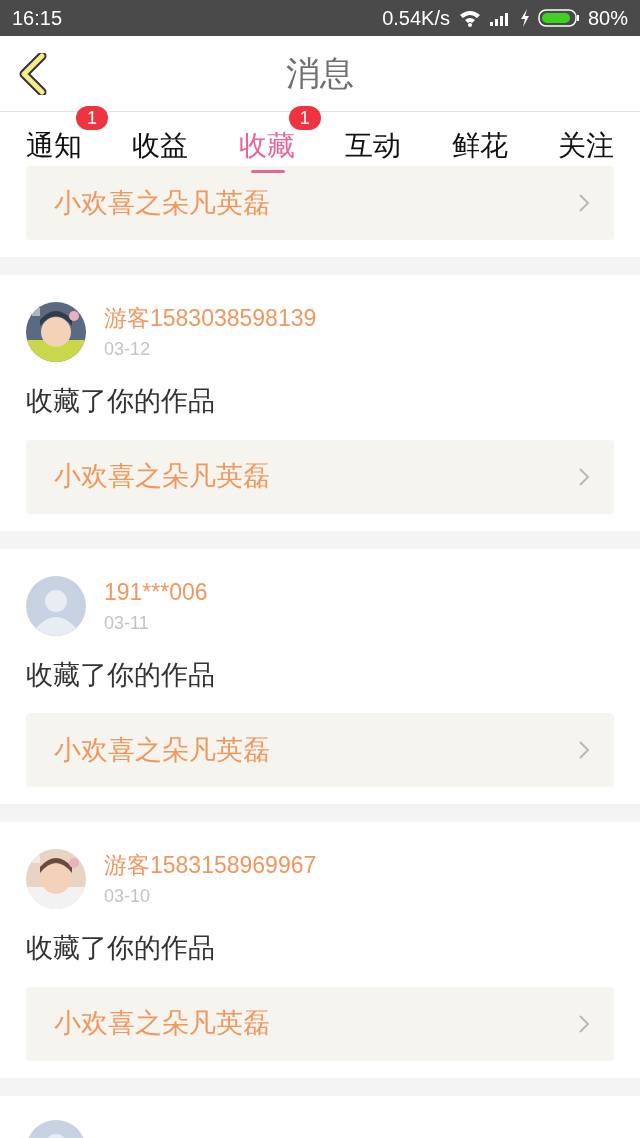 This screenshot has height=1138, width=640. What do you see at coordinates (607, 18) in the screenshot?
I see `battery-percent: 80%` at bounding box center [607, 18].